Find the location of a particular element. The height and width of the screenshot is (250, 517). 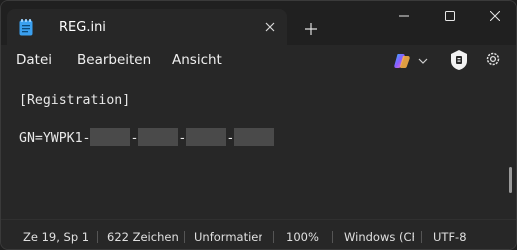

line-ending-status: Windows (CF is located at coordinates (379, 237).